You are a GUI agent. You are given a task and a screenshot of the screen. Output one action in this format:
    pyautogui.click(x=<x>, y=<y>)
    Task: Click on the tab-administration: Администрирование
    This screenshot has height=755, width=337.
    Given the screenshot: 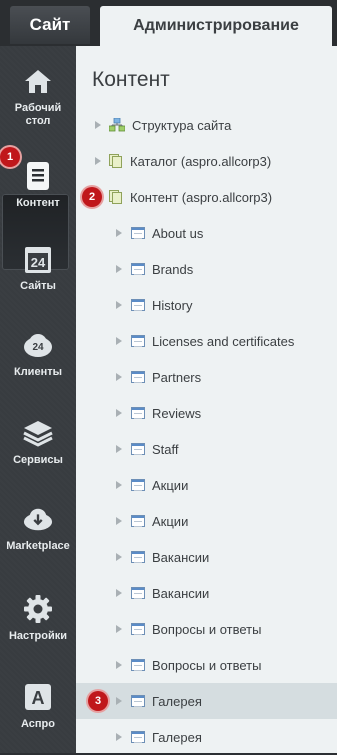 What is the action you would take?
    pyautogui.click(x=216, y=26)
    